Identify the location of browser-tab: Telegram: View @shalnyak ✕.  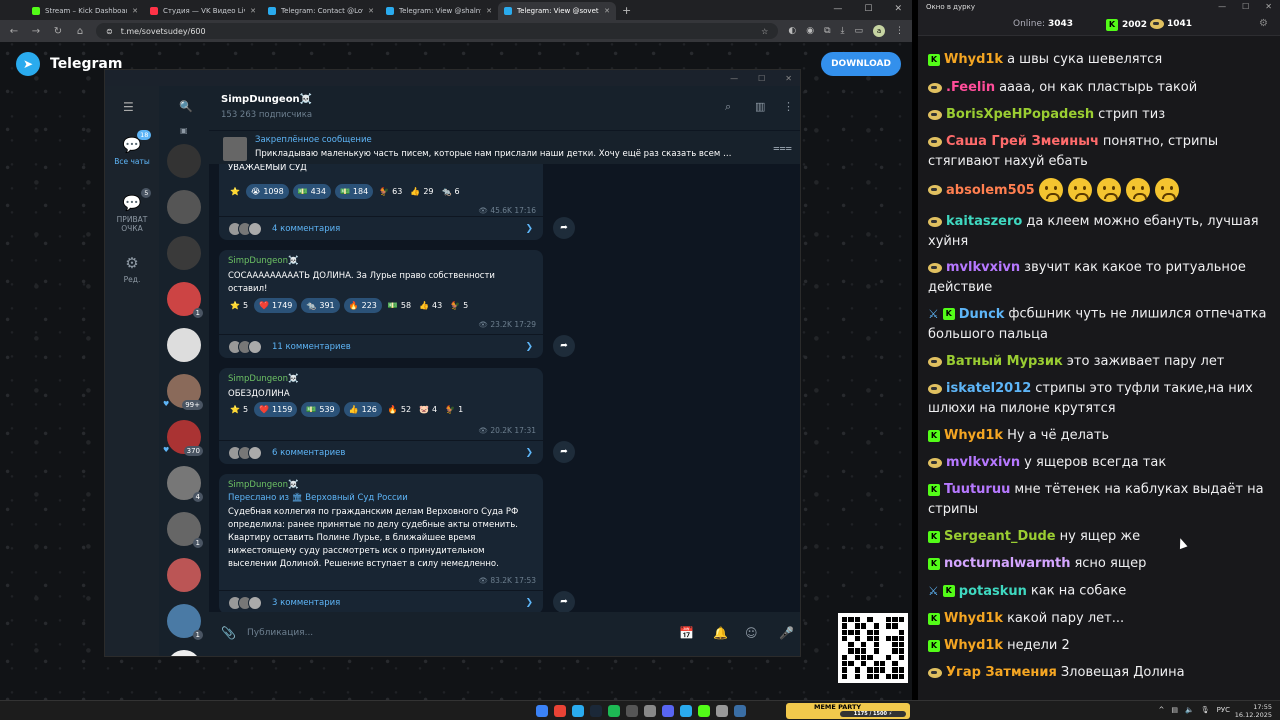
(439, 11).